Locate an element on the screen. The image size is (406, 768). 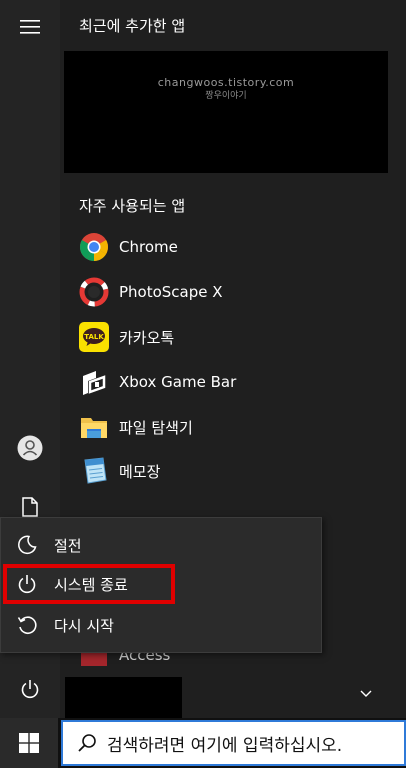
redacted-block is located at coordinates (123, 698).